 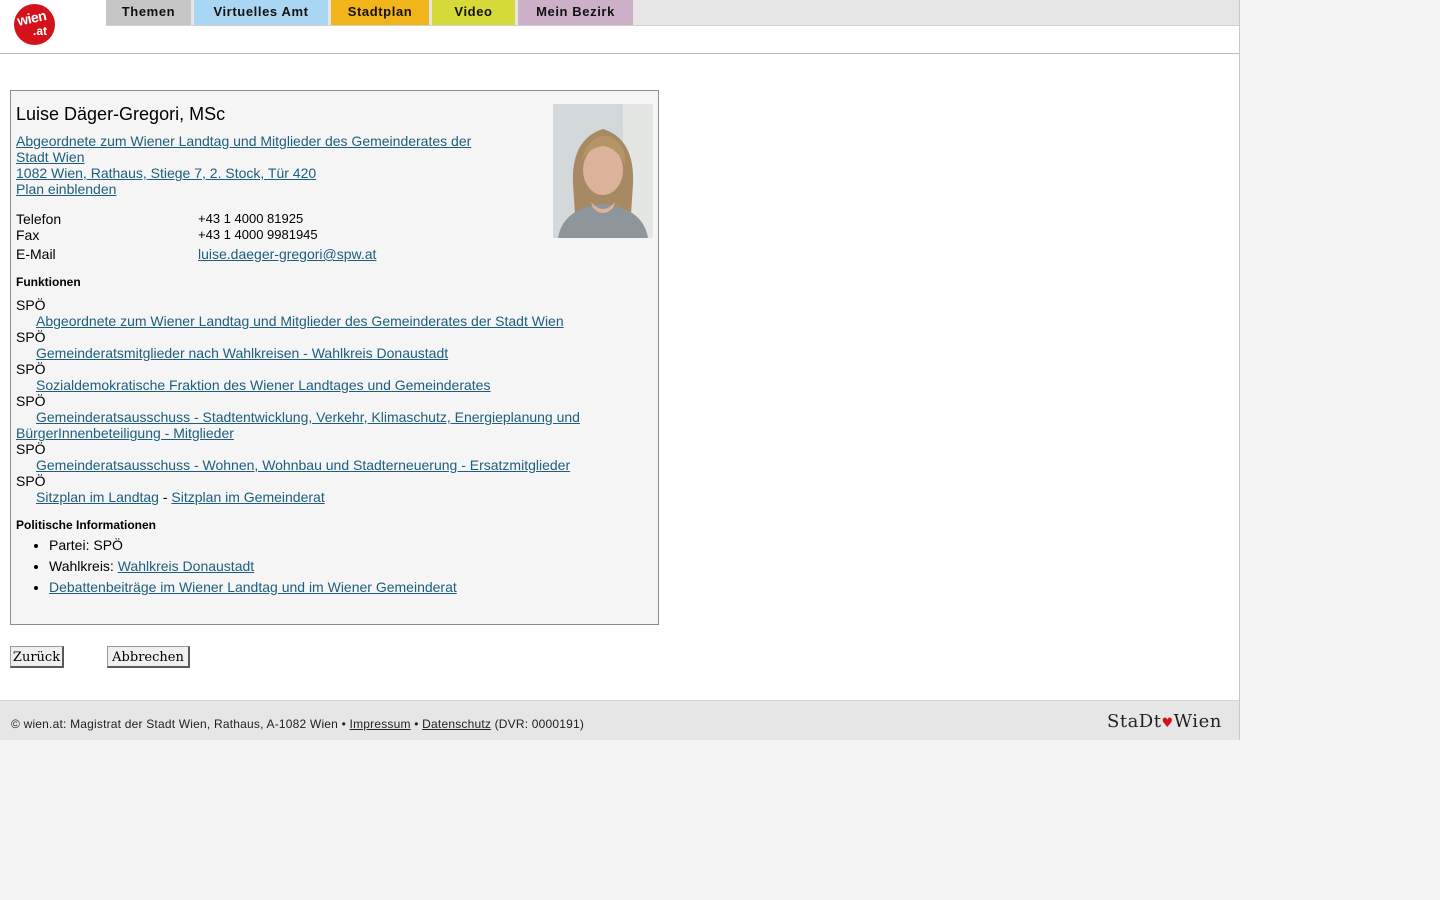 What do you see at coordinates (37, 657) in the screenshot?
I see `back-button: Zurück` at bounding box center [37, 657].